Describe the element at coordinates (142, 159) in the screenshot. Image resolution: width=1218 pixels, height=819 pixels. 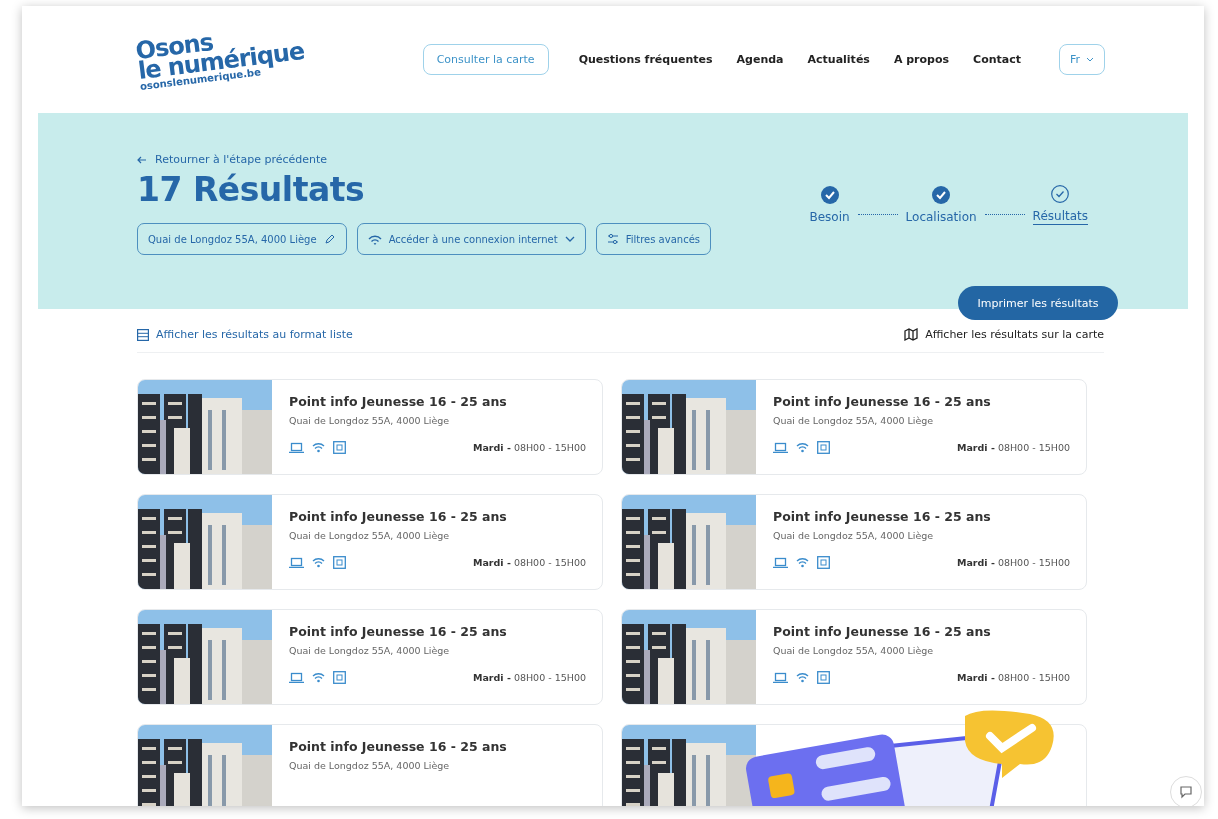
I see `arrow-left-icon` at that location.